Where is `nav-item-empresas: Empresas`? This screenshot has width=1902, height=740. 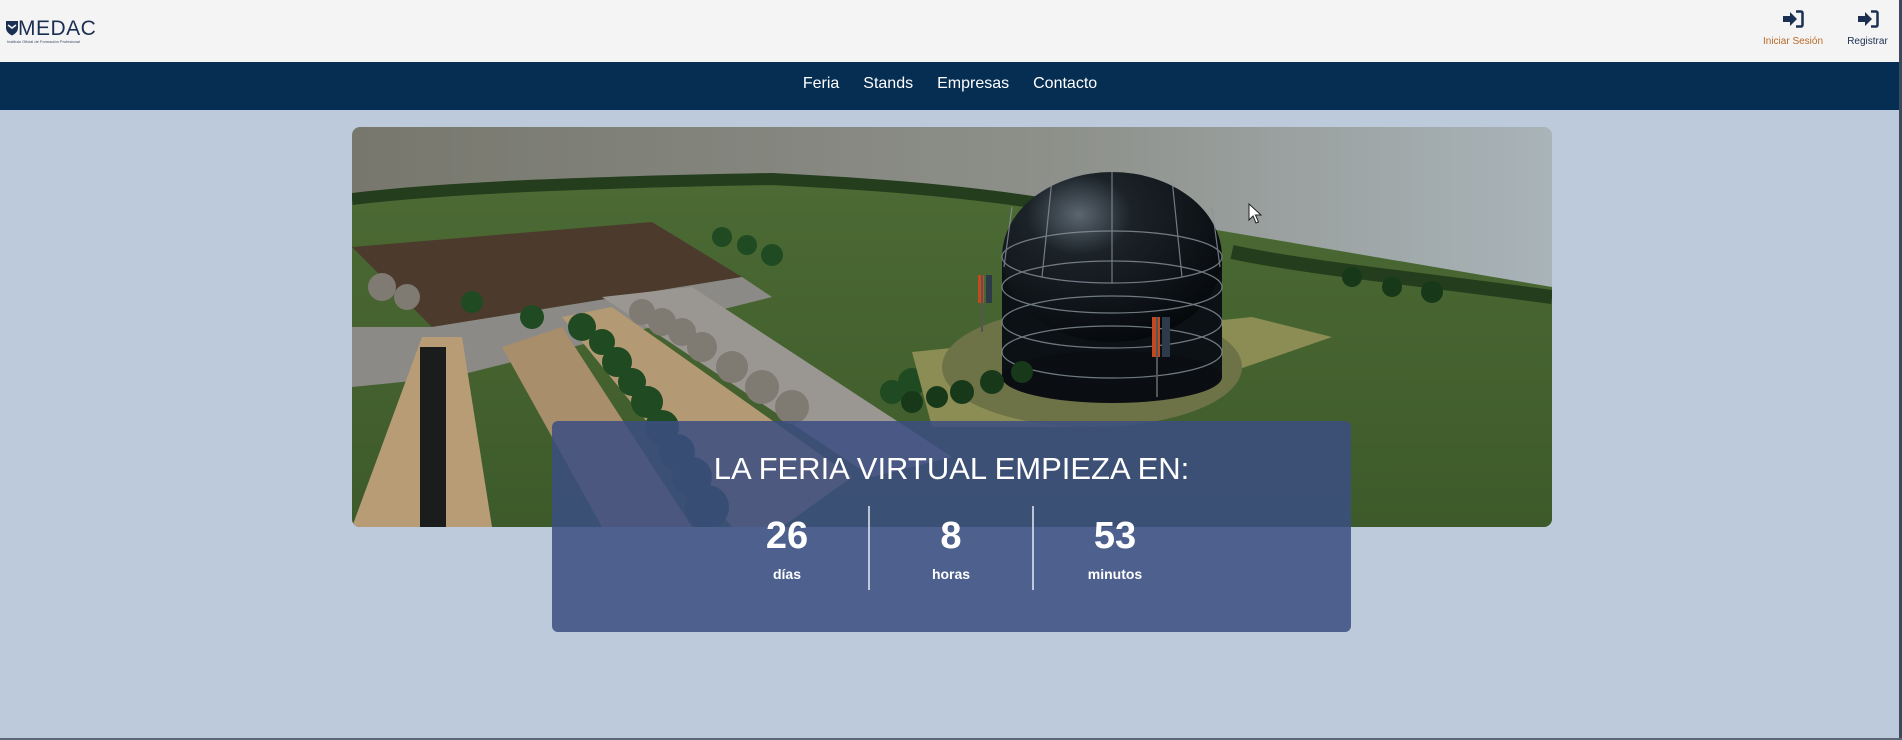 nav-item-empresas: Empresas is located at coordinates (973, 84).